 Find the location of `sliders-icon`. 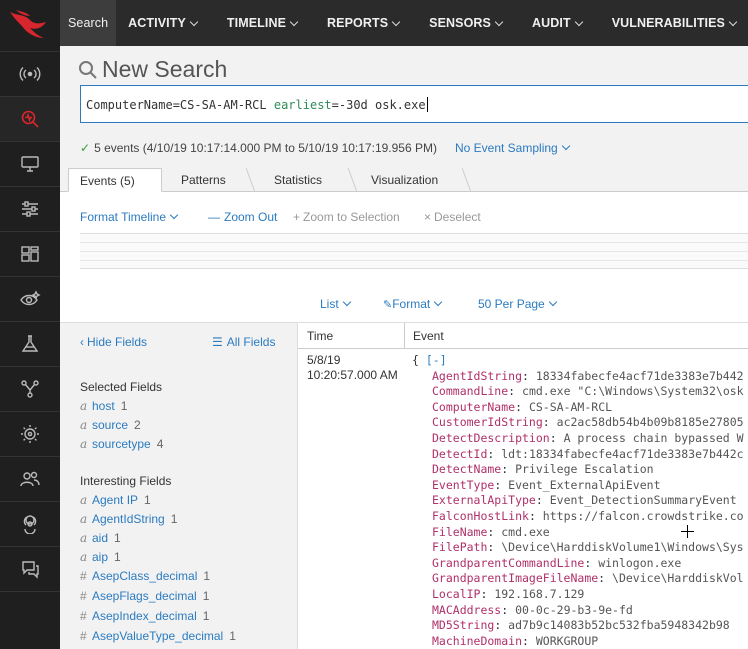

sliders-icon is located at coordinates (30, 208).